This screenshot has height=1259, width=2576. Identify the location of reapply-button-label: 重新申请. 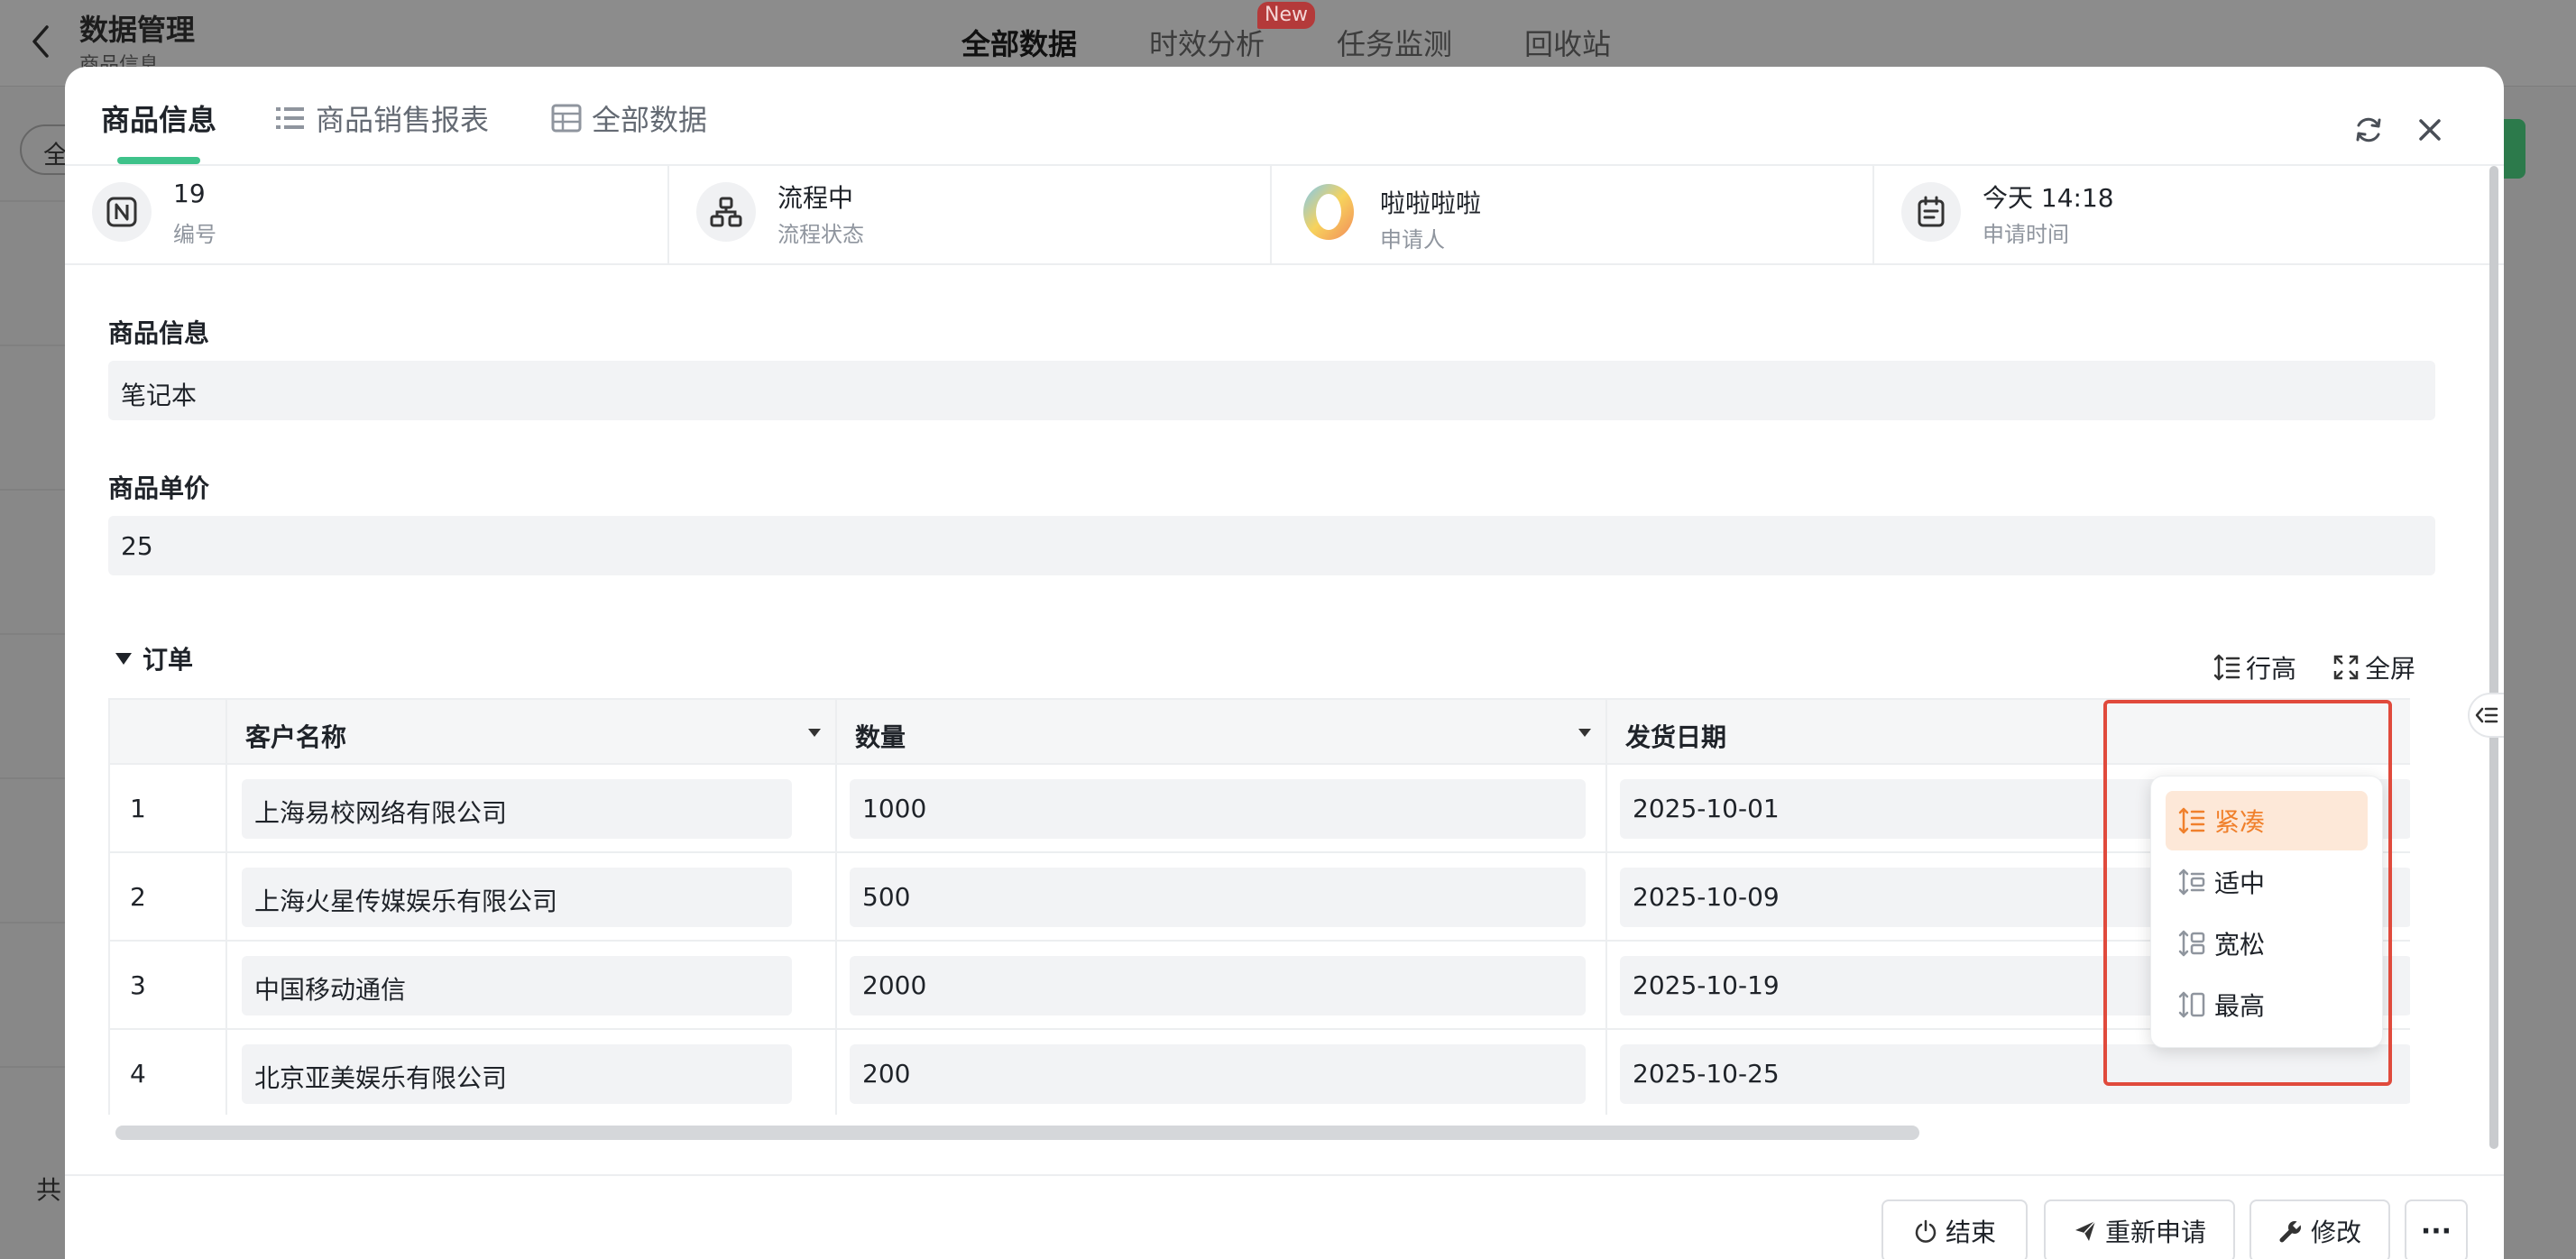
(2155, 1232).